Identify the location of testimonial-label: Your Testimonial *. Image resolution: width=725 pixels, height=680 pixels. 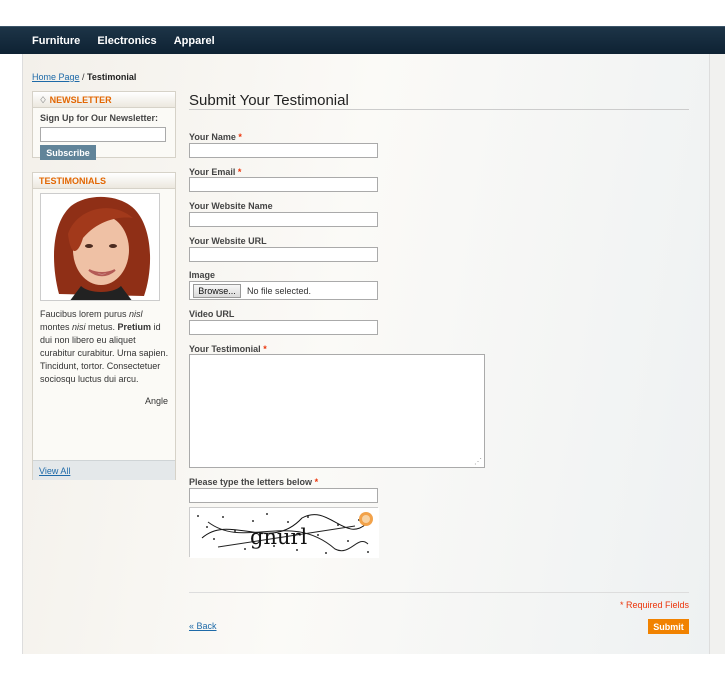
(228, 349).